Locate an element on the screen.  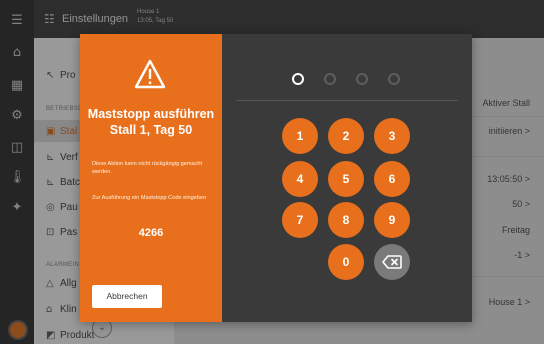
keypad-key-2: 2 is located at coordinates (346, 136).